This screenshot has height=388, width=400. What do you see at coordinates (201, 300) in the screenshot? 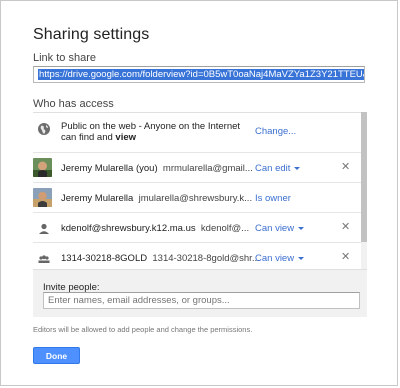
I see `invite-people-input` at bounding box center [201, 300].